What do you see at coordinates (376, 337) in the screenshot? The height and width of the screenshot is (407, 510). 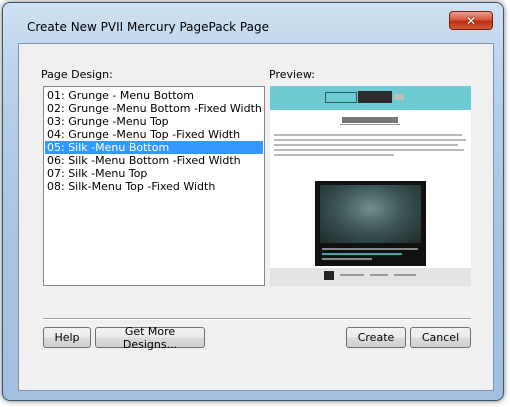 I see `create-button: Create` at bounding box center [376, 337].